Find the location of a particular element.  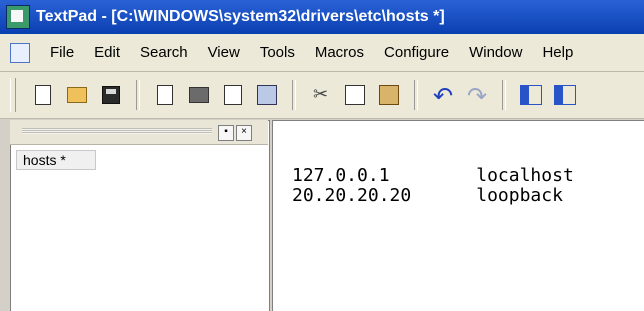

indent-icon is located at coordinates (531, 95).